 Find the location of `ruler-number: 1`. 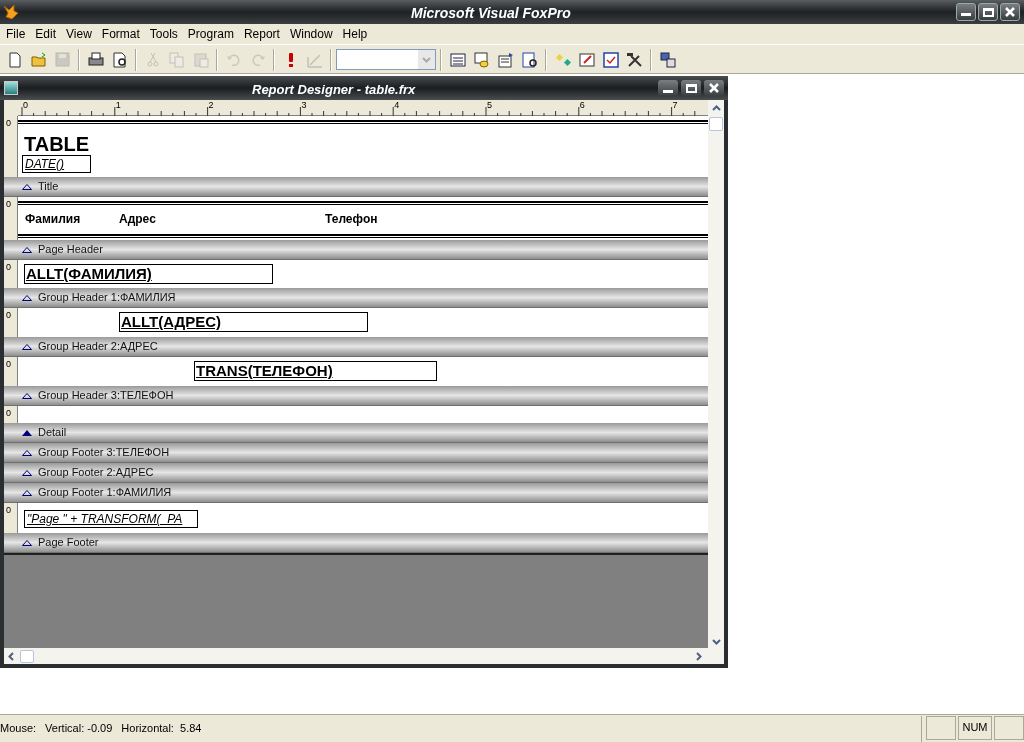

ruler-number: 1 is located at coordinates (118, 105).